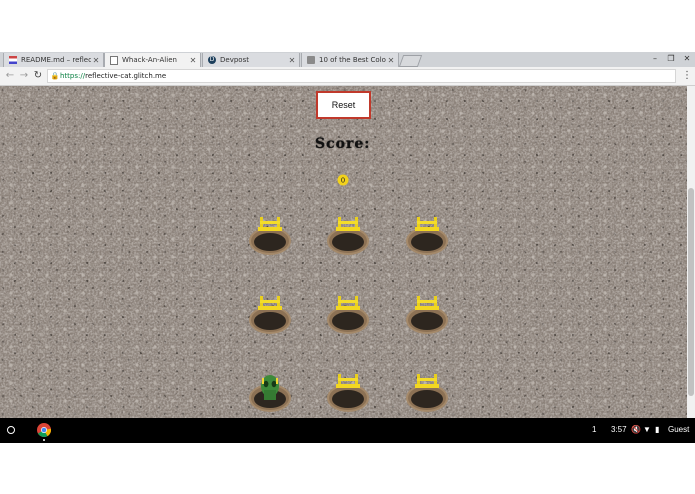  Describe the element at coordinates (619, 430) in the screenshot. I see `clock: 3:57` at that location.